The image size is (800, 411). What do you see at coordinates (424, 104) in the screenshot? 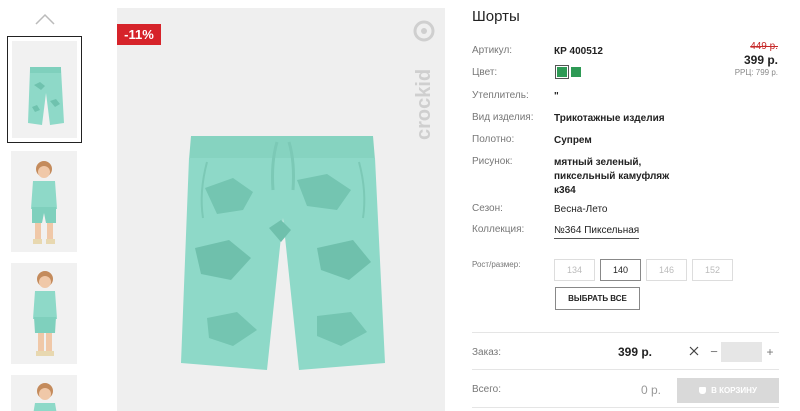
I see `svg-text: crockid` at bounding box center [424, 104].